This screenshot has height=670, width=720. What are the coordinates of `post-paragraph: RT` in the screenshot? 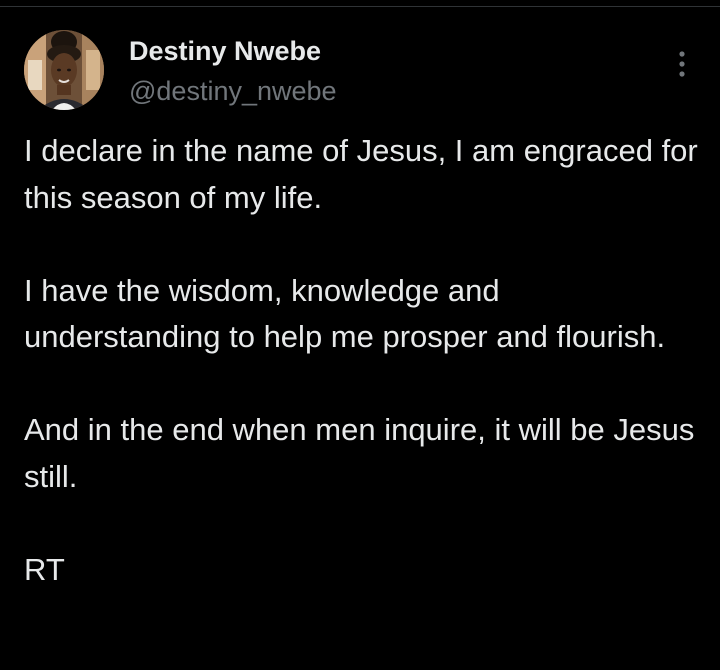 It's located at (44, 569).